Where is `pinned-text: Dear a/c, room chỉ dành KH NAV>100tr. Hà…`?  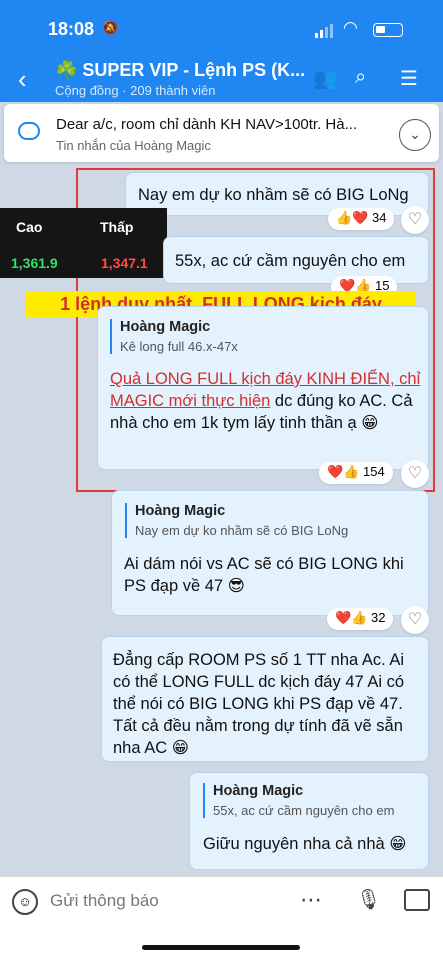
pinned-text: Dear a/c, room chỉ dành KH NAV>100tr. Hà… is located at coordinates (207, 124).